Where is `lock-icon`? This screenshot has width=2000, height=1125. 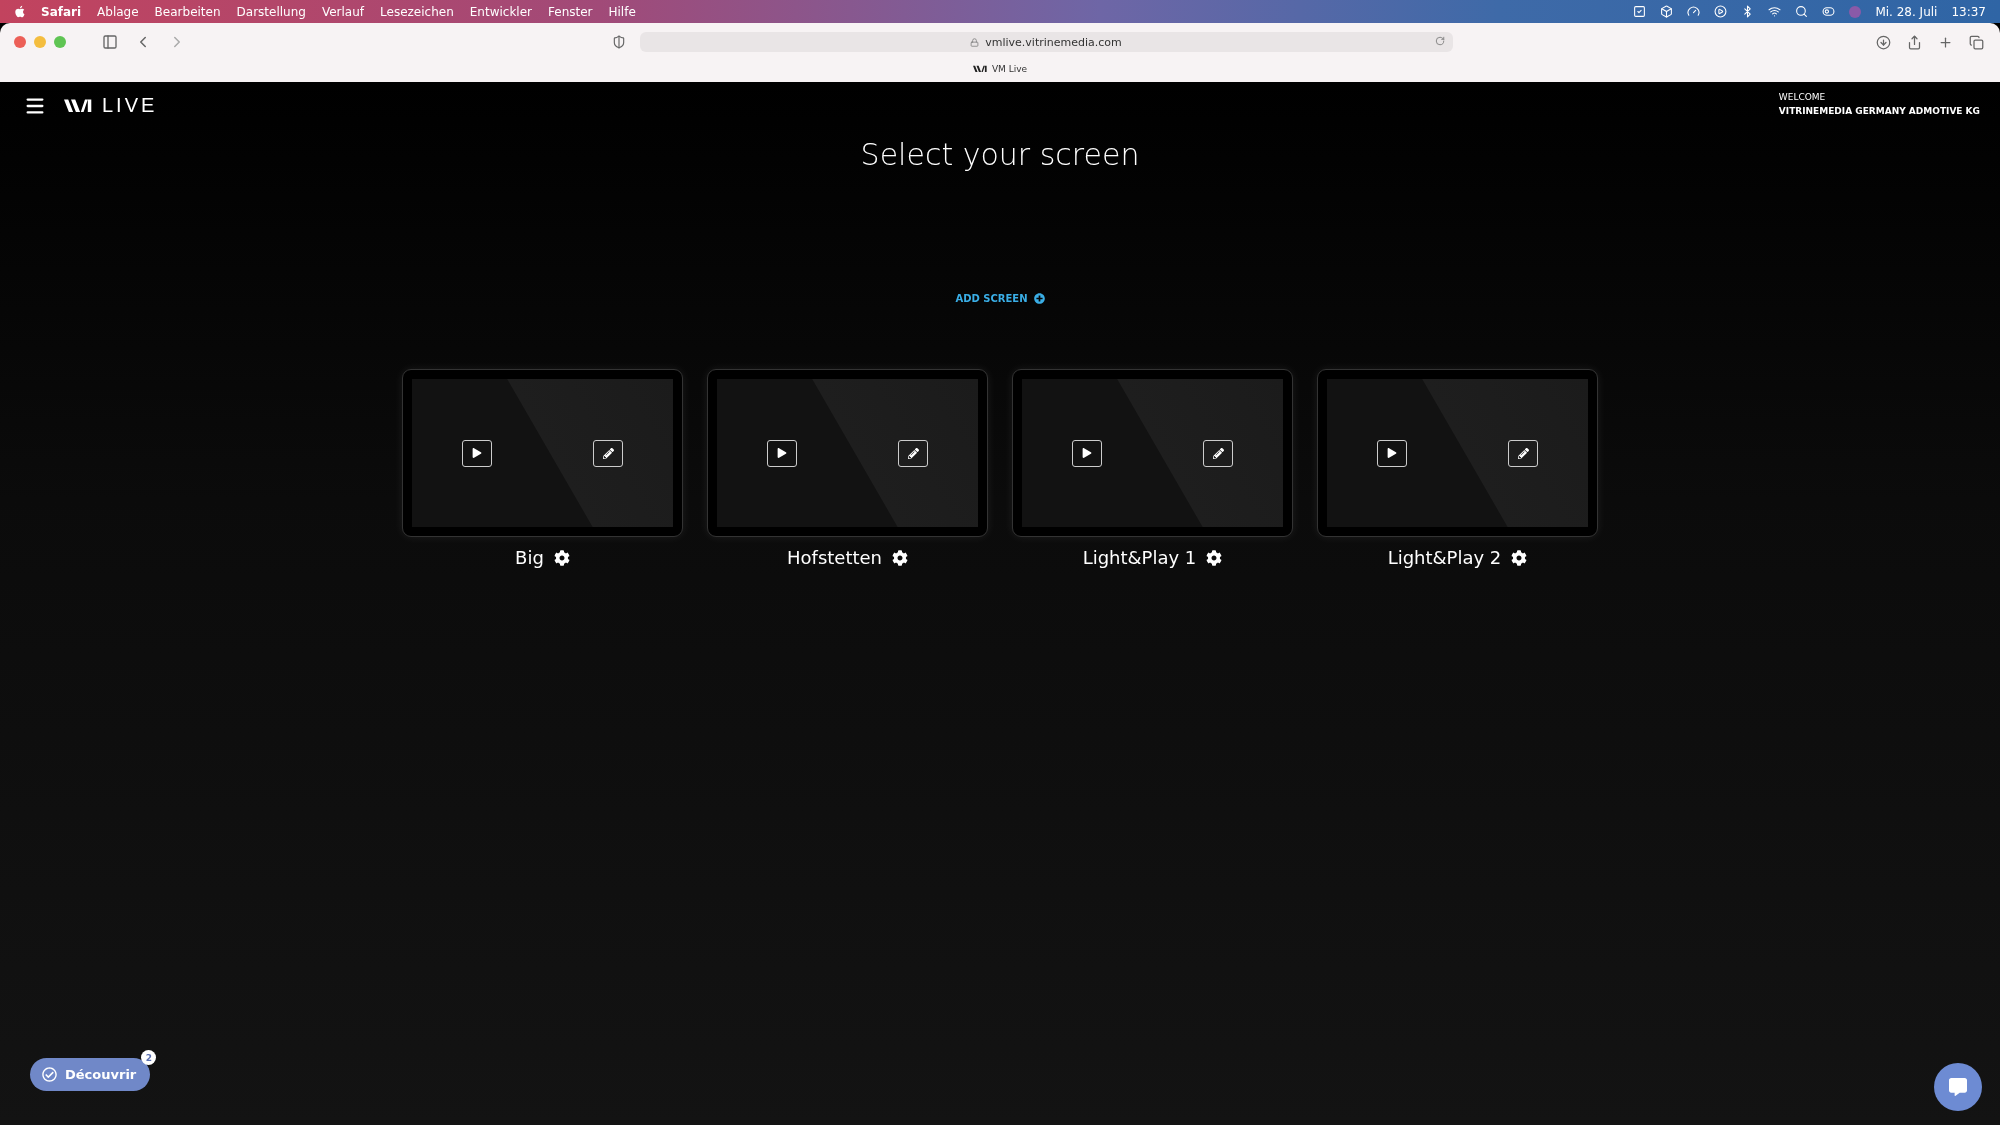
lock-icon is located at coordinates (975, 42).